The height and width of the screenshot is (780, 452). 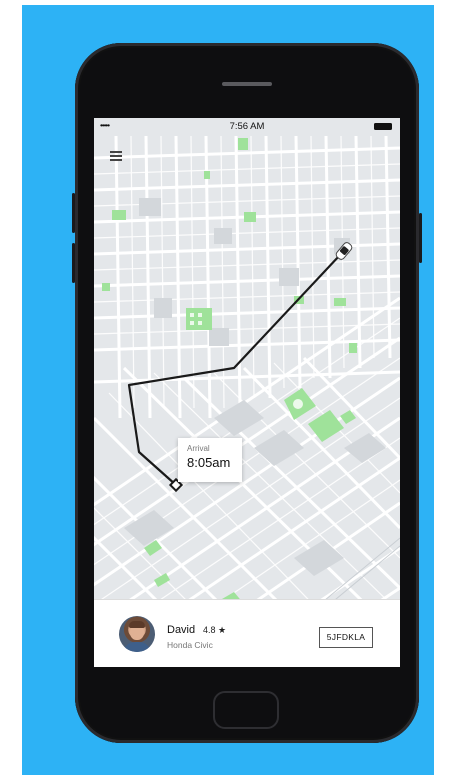 What do you see at coordinates (246, 710) in the screenshot?
I see `home-button` at bounding box center [246, 710].